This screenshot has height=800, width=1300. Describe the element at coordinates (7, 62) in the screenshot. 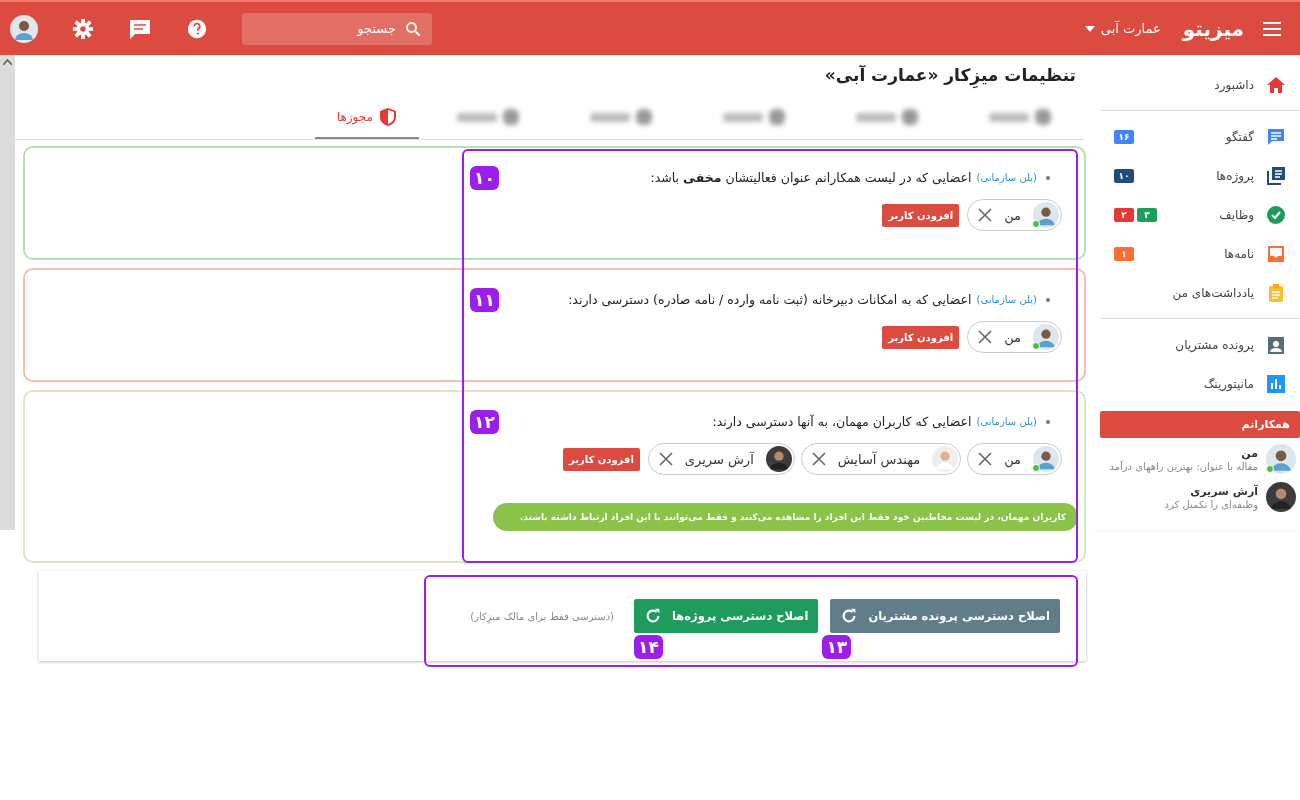

I see `scroll-up-icon` at that location.